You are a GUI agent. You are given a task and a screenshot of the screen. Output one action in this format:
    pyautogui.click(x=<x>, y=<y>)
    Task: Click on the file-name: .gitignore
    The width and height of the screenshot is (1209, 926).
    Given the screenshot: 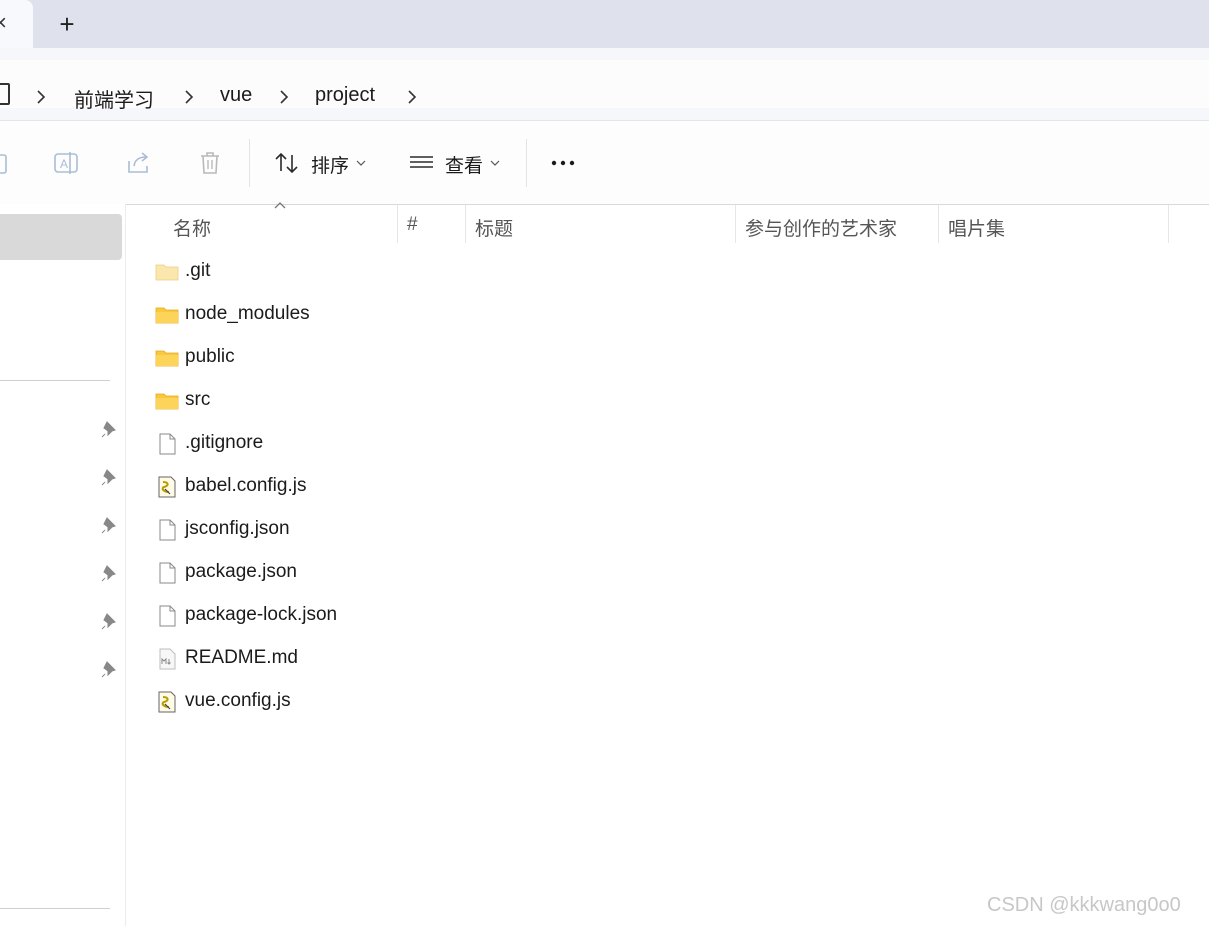 What is the action you would take?
    pyautogui.click(x=224, y=442)
    